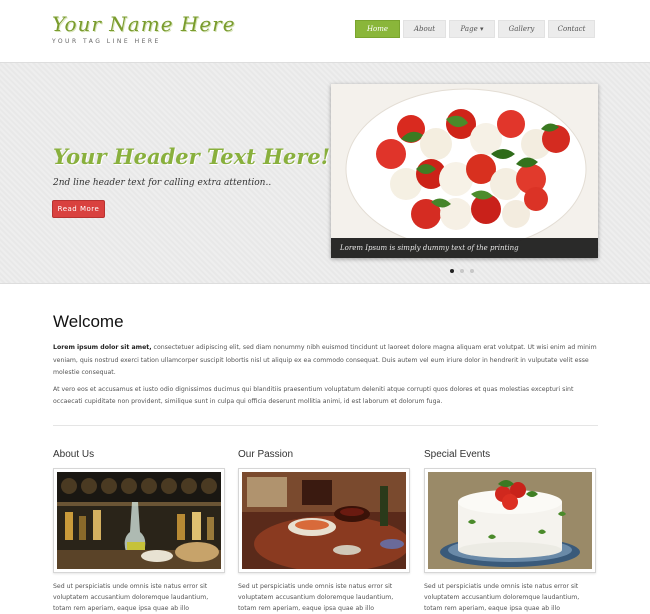  I want to click on welcome-lead: Lorem ipsum dolor sit amet,, so click(102, 347).